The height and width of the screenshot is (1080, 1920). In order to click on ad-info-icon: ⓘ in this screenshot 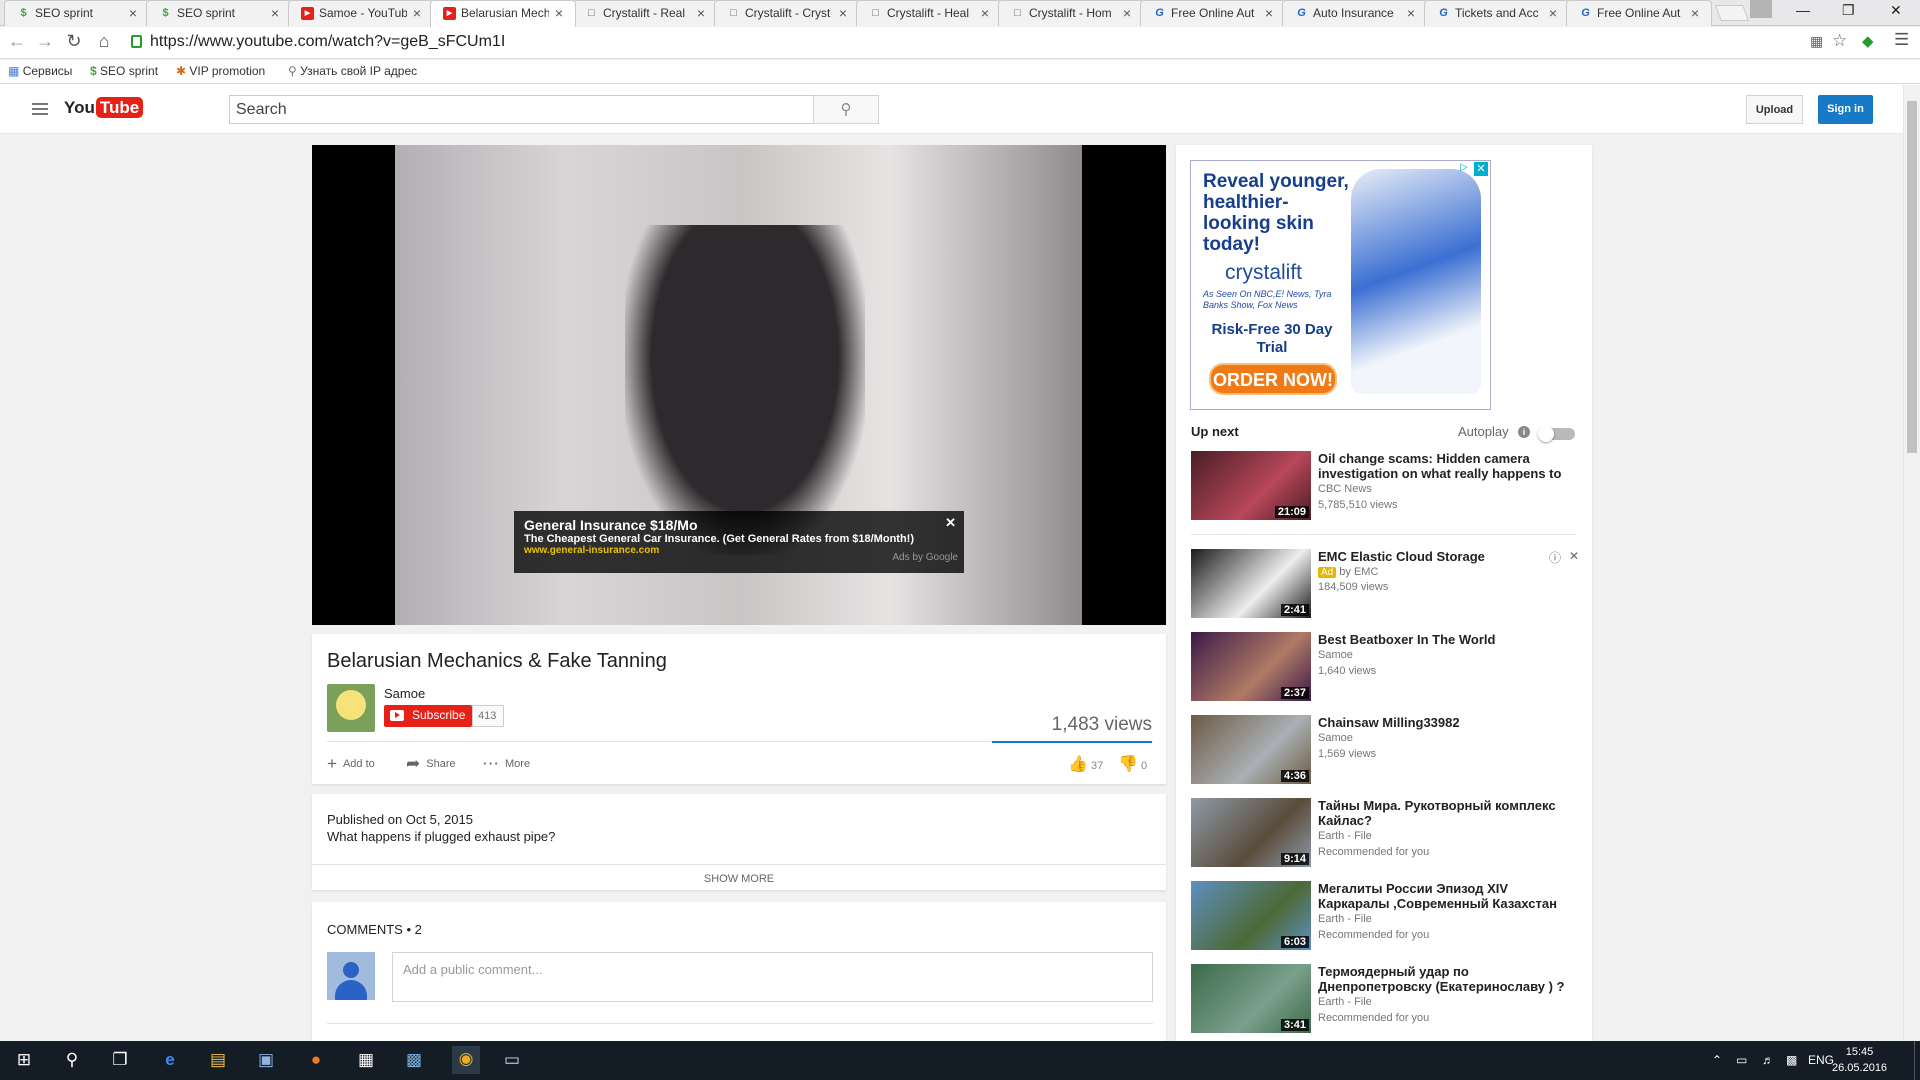, I will do `click(1555, 557)`.